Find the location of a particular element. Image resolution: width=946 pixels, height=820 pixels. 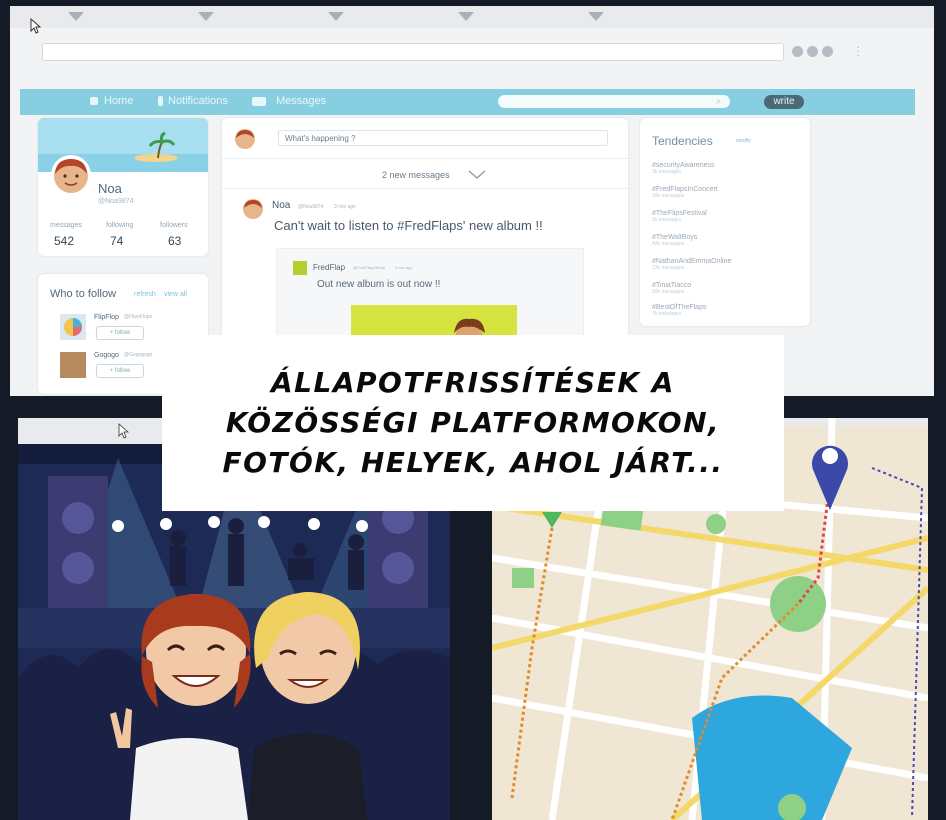

who-to-follow-title: Who to follow is located at coordinates (83, 294).